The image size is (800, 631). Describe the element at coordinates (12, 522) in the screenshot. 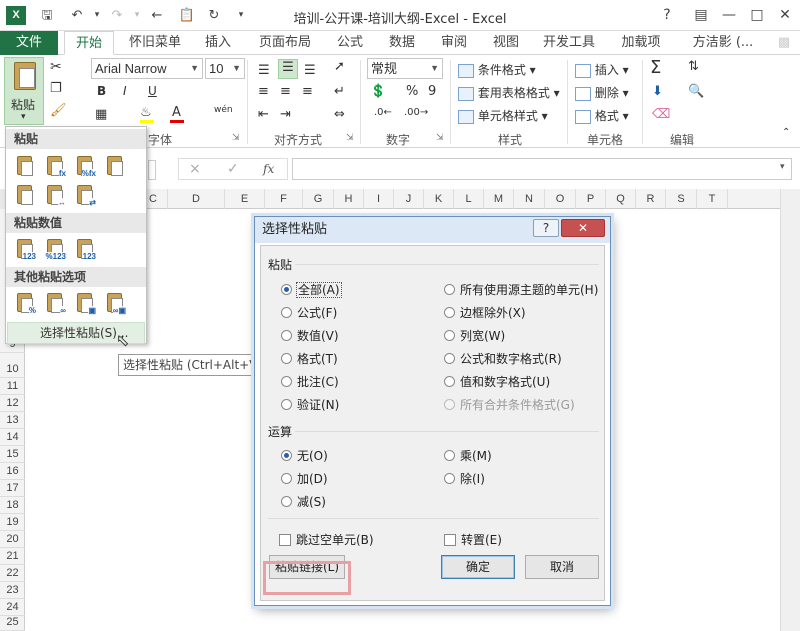

I see `row-header: 19` at that location.